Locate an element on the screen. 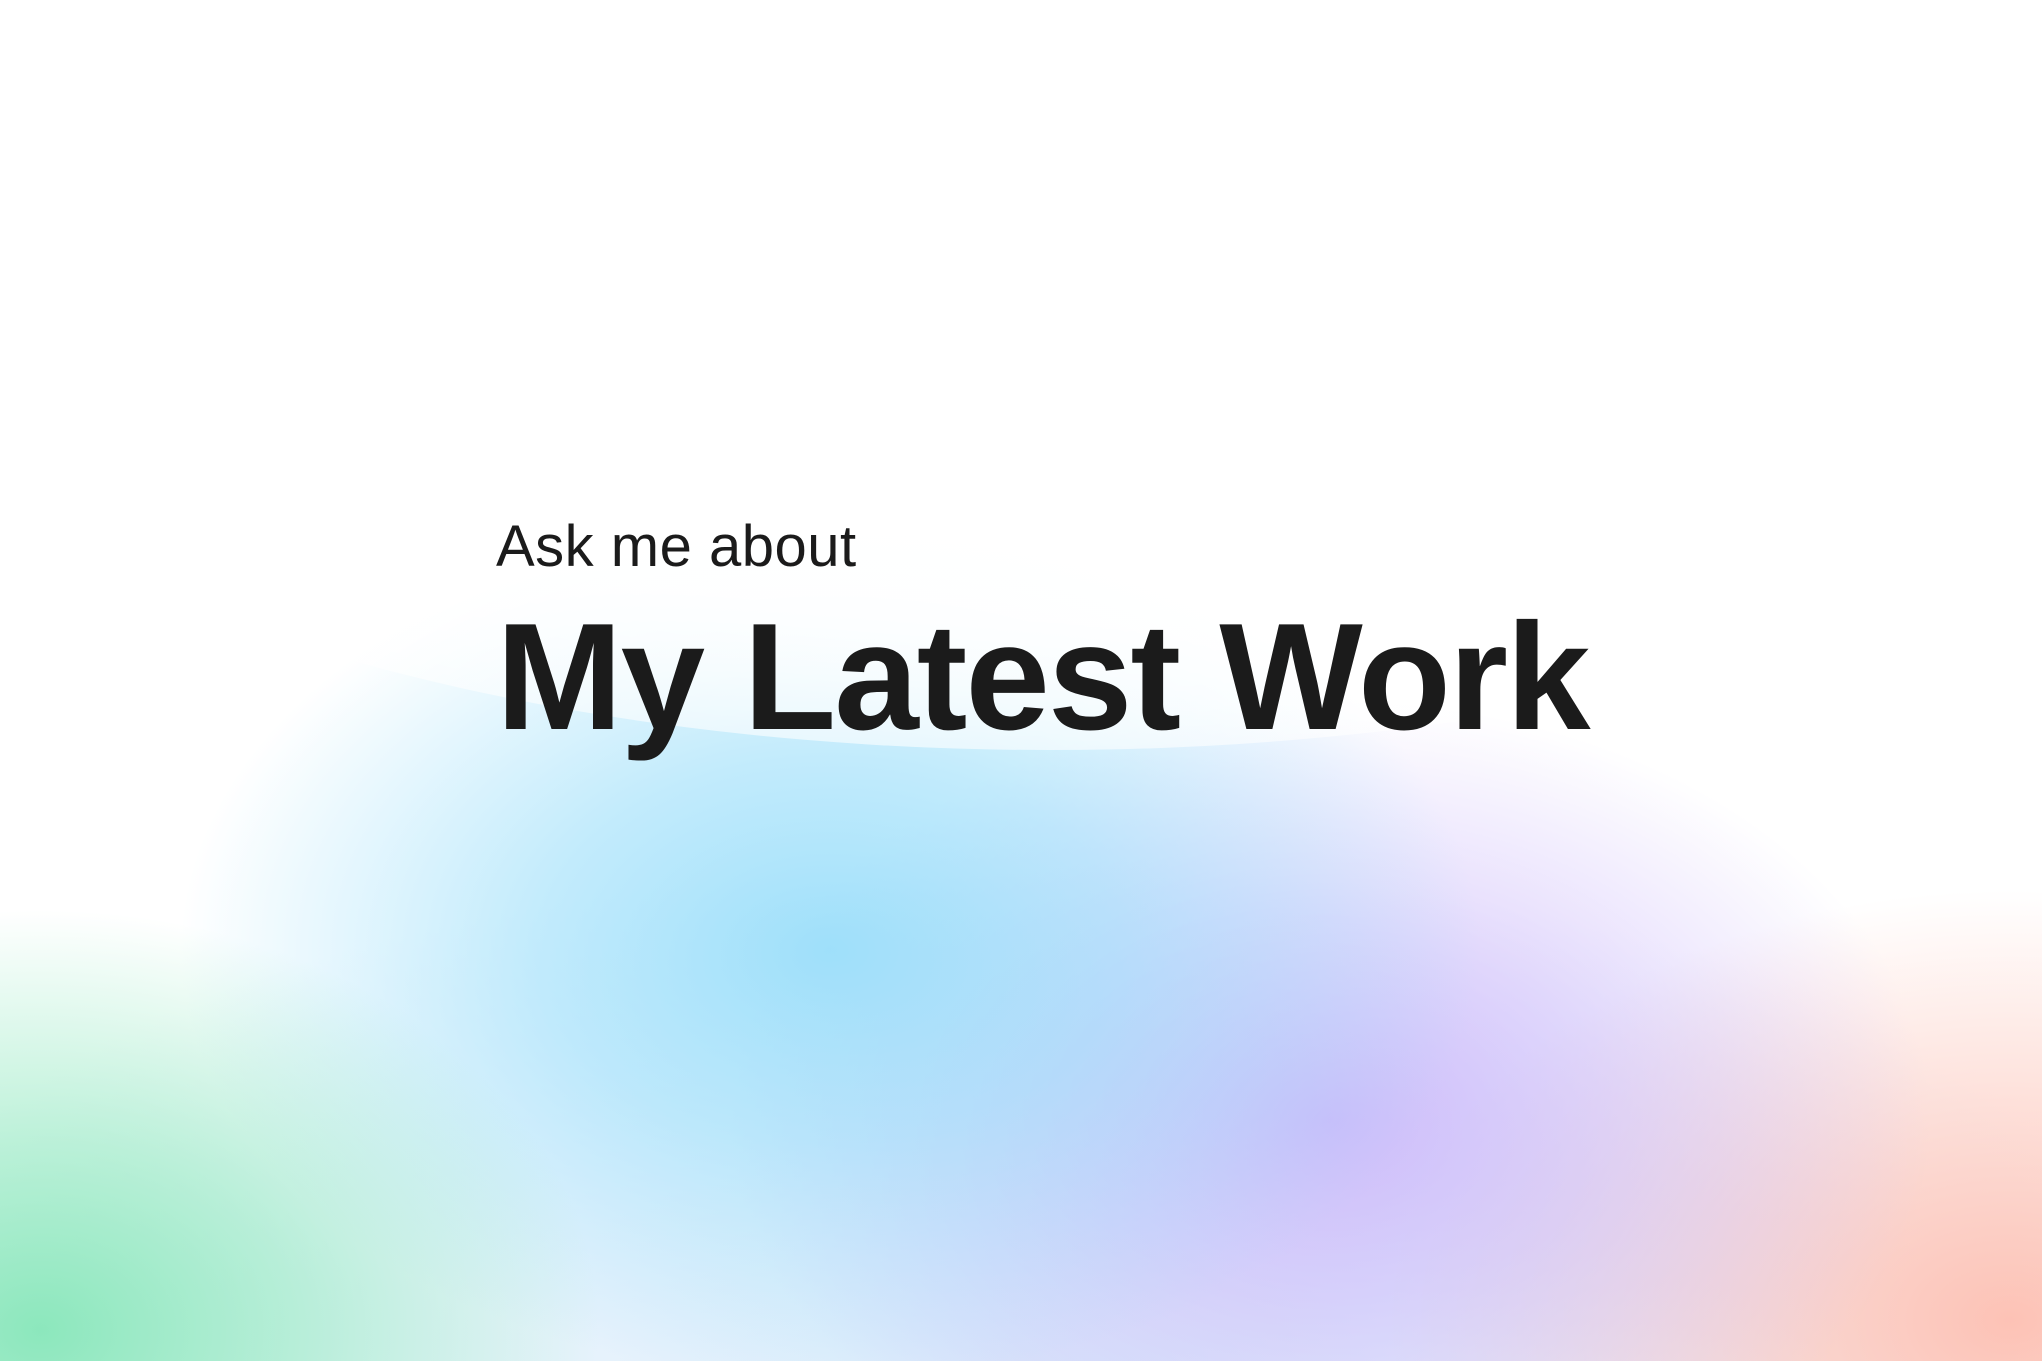 This screenshot has height=1361, width=2042. hero-headline: Ask me about My Latest Work is located at coordinates (1146, 642).